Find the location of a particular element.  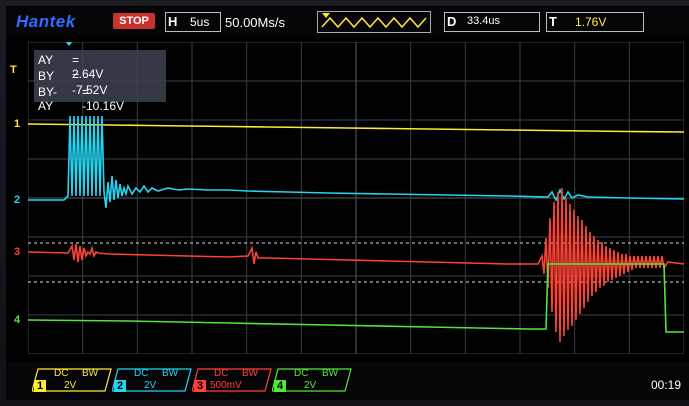

ch1-ground-marker: 1 is located at coordinates (17, 124).